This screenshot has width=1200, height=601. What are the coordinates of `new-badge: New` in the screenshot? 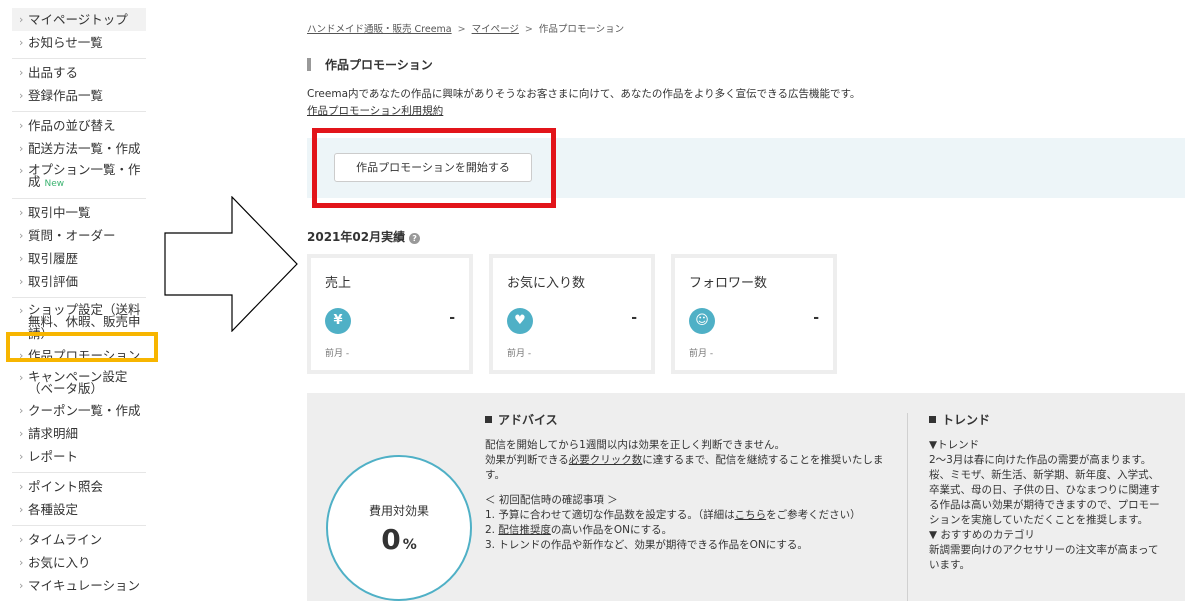 It's located at (54, 184).